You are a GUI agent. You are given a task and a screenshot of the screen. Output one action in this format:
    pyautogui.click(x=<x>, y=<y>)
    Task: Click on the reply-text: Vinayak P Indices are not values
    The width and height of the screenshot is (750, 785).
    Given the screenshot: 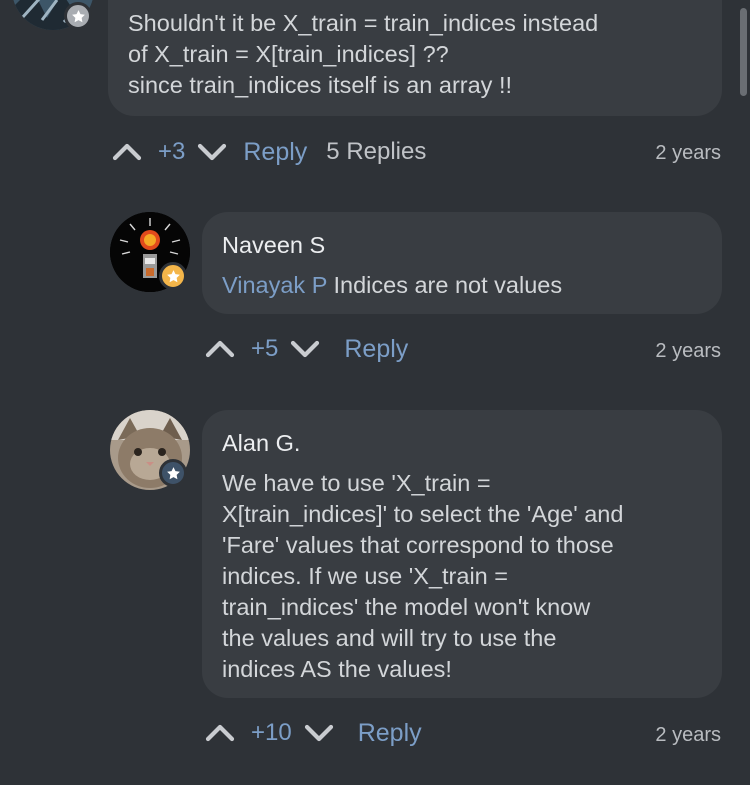 What is the action you would take?
    pyautogui.click(x=462, y=285)
    